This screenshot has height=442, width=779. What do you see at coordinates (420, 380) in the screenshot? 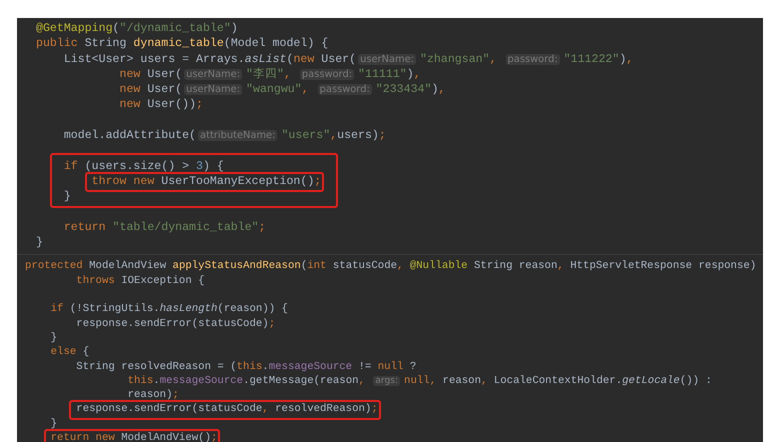
I see `code-line: this.messageSource.getMessage(reason, args: null, reason, LocaleContextHolder.getLocale()) :` at bounding box center [420, 380].